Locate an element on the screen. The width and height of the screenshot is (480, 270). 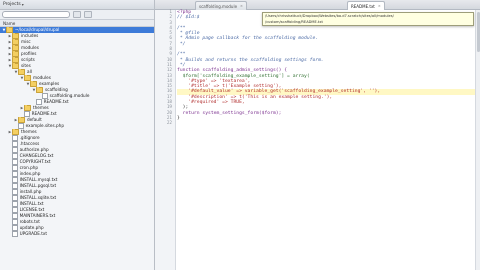
code-text: */ is located at coordinates (181, 44).